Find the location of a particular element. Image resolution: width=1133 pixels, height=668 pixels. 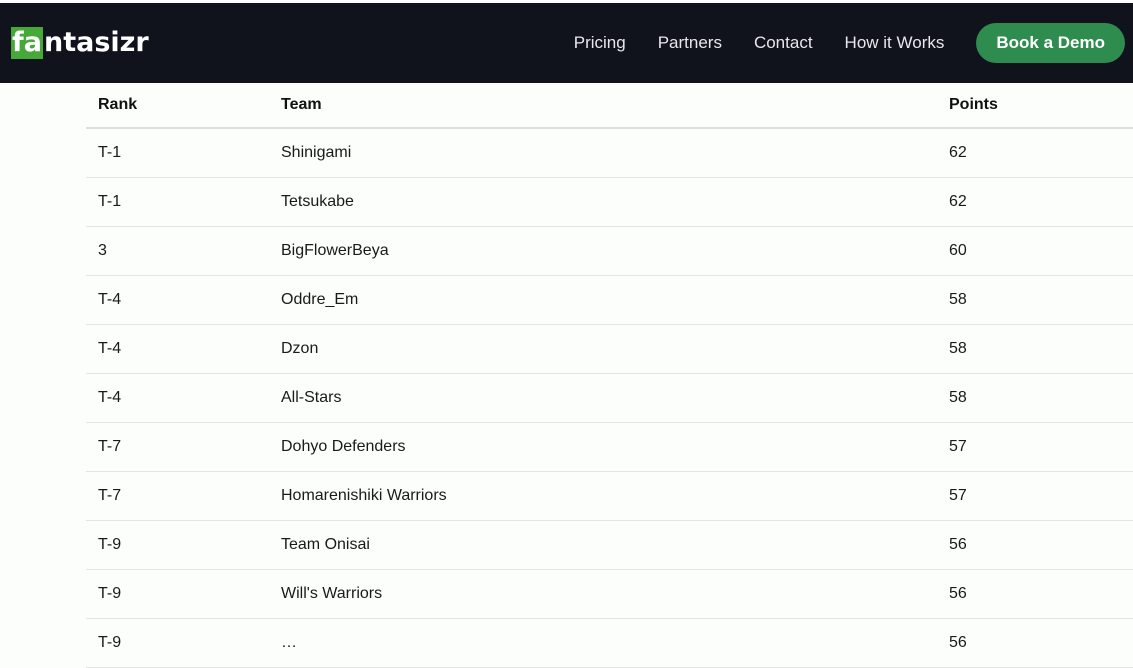

cell-team: Homarenishiki Warriors is located at coordinates (603, 496).